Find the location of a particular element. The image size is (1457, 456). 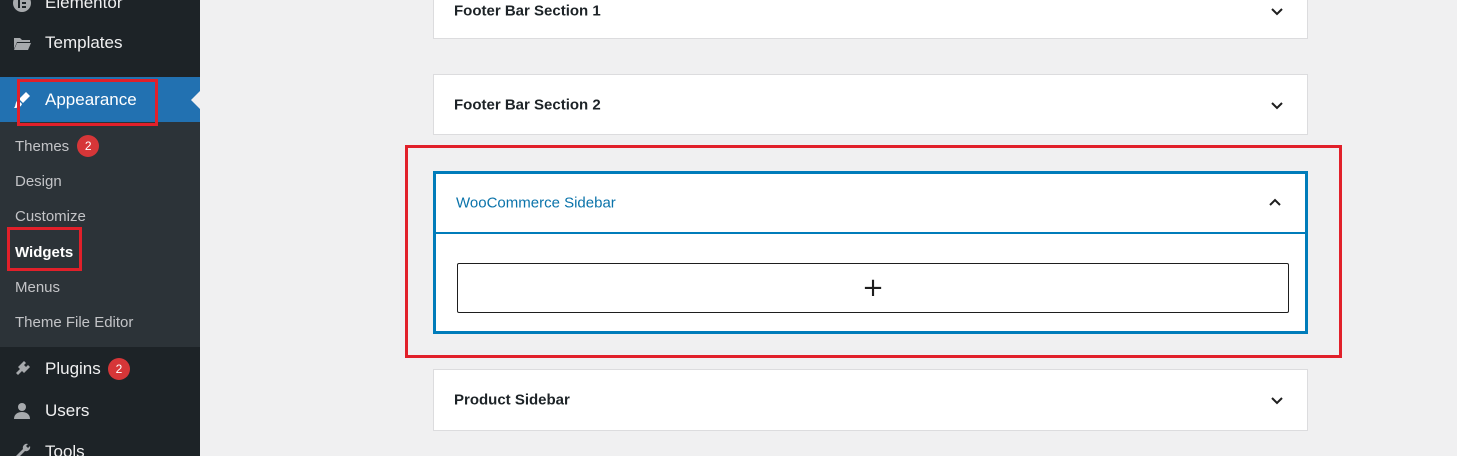

submenu-item-widgets: Widgets is located at coordinates (44, 252).